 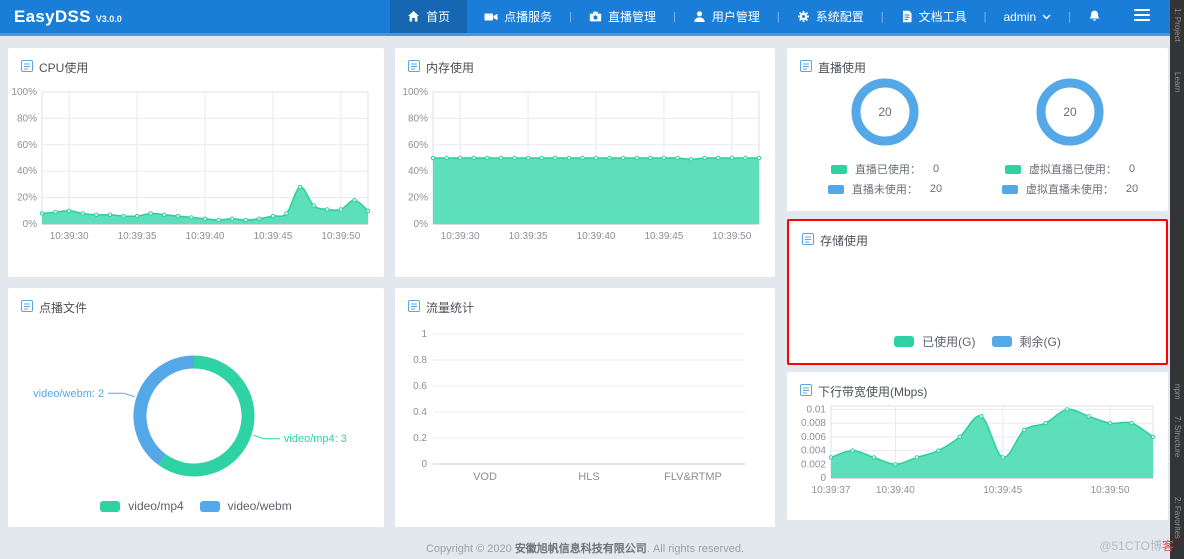 What do you see at coordinates (528, 17) in the screenshot?
I see `nav-item-label: 点播服务` at bounding box center [528, 17].